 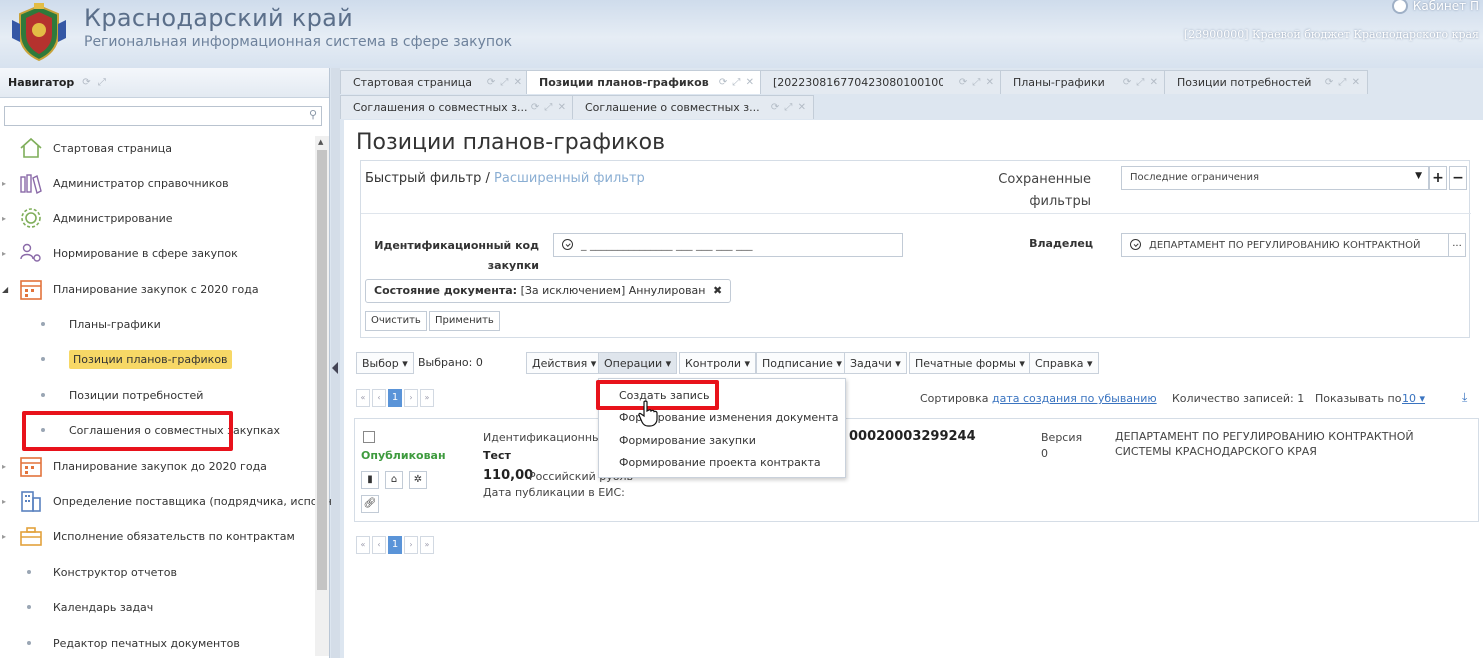 What do you see at coordinates (564, 363) in the screenshot?
I see `actions-menu-button: Действия ▾` at bounding box center [564, 363].